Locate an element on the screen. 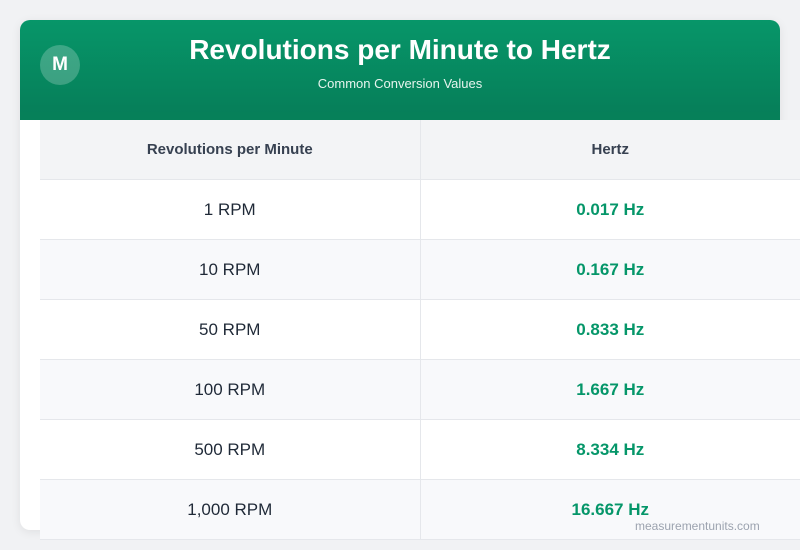 The width and height of the screenshot is (800, 550). table-row: 10 RPM 0.167 Hz is located at coordinates (420, 269).